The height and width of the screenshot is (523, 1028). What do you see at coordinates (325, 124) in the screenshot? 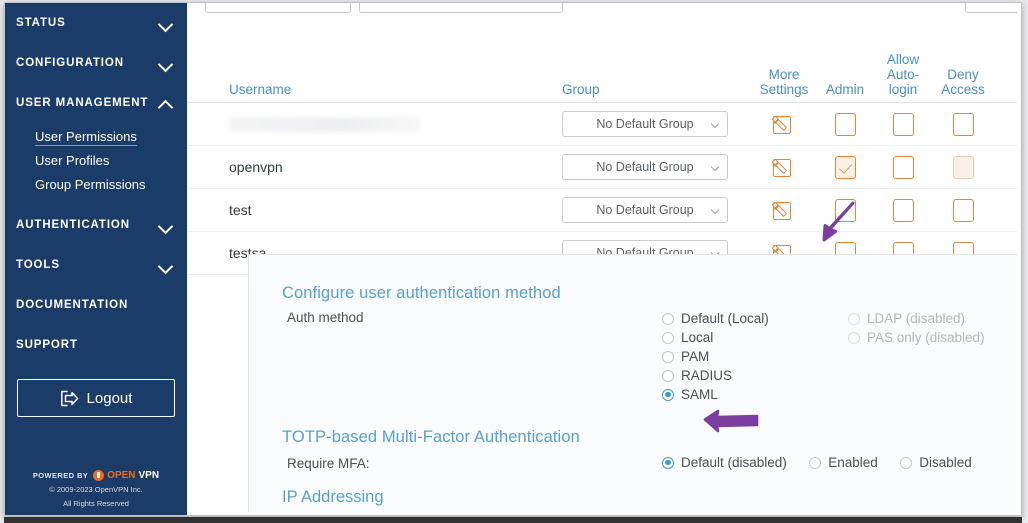
I see `username-redacted` at bounding box center [325, 124].